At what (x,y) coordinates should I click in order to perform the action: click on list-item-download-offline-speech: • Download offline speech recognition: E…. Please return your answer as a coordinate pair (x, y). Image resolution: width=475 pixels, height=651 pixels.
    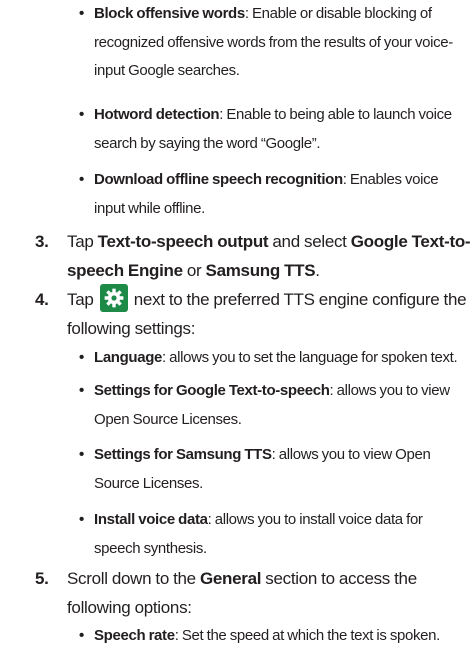
    Looking at the image, I should click on (275, 194).